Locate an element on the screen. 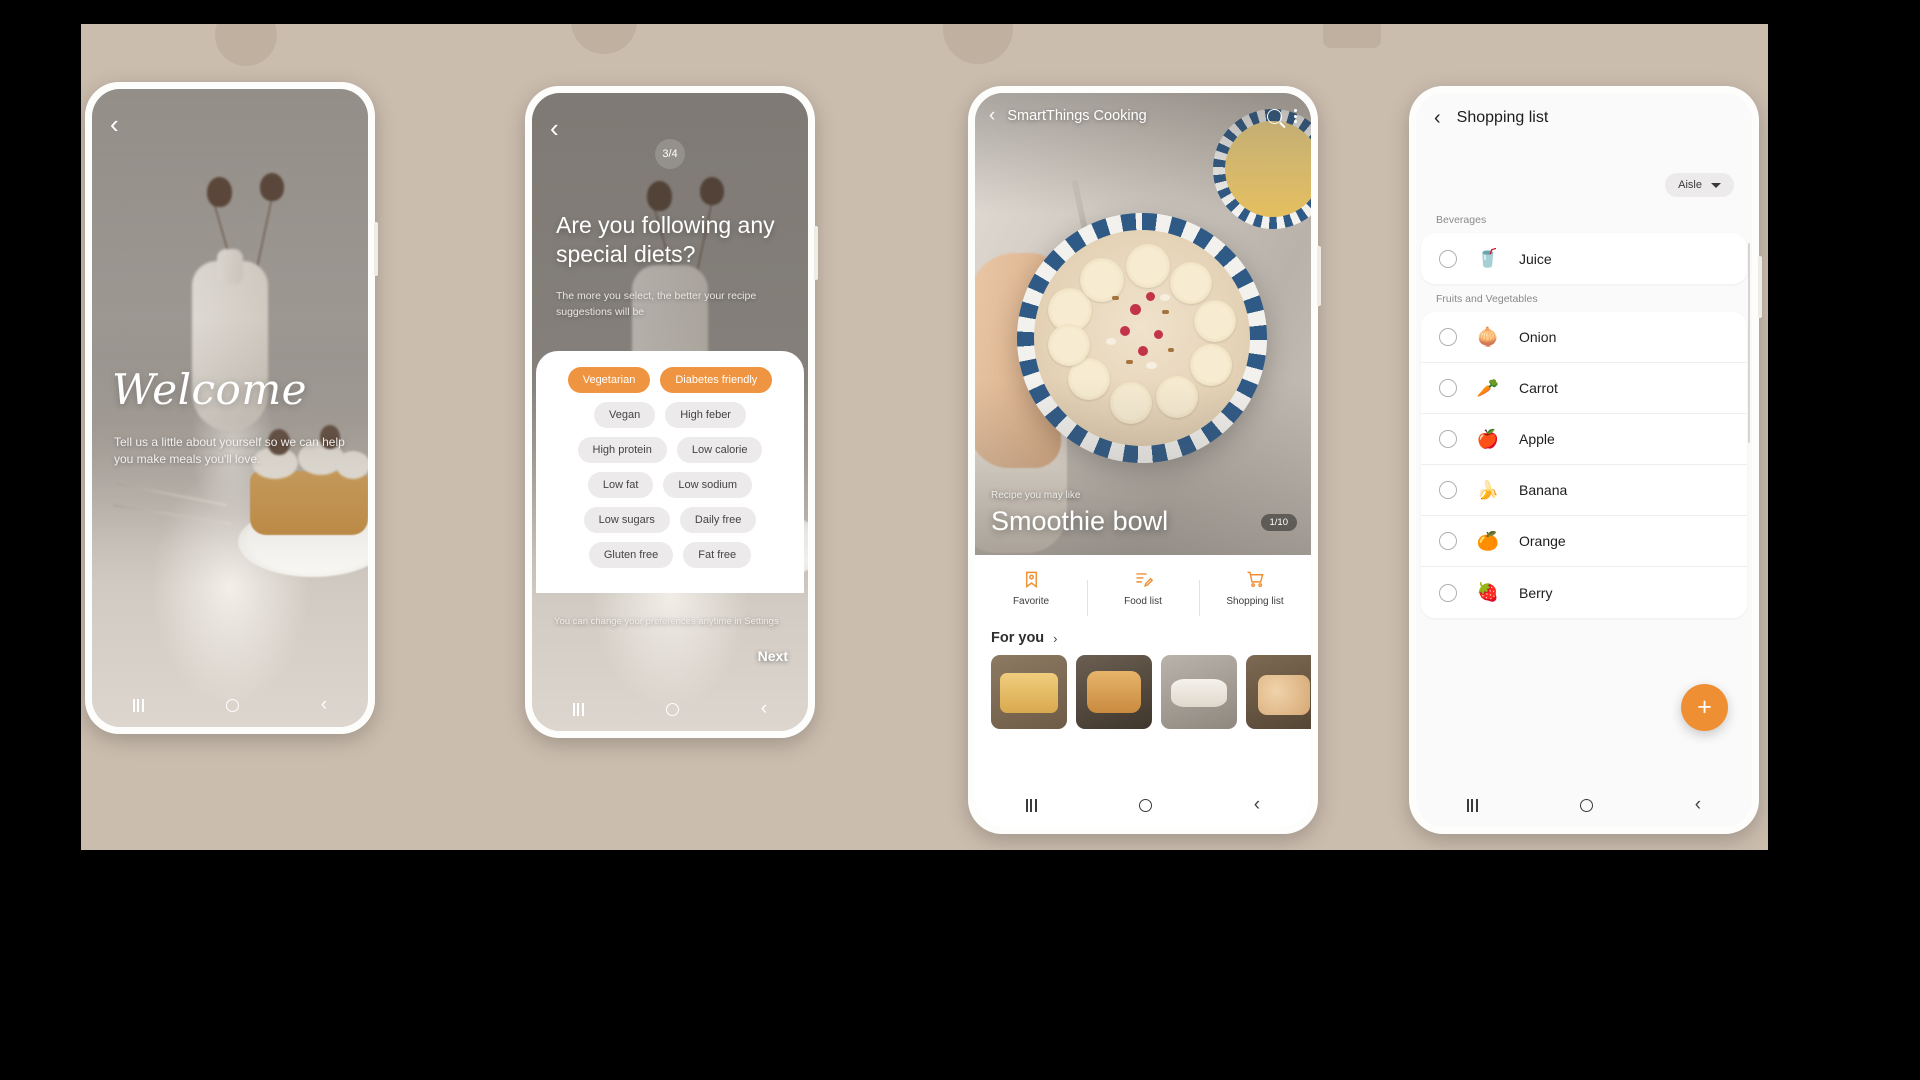  diet-chip: Low calorie is located at coordinates (719, 450).